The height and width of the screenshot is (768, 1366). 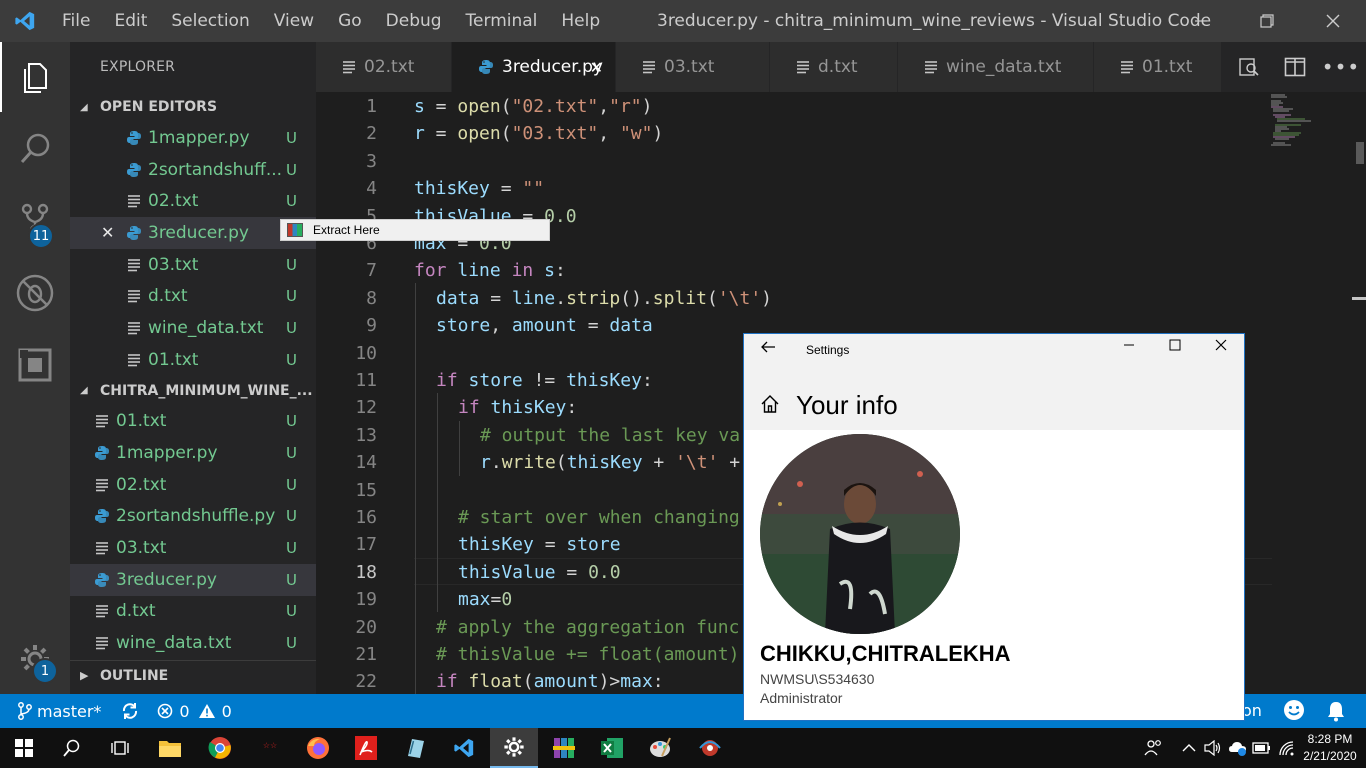 What do you see at coordinates (770, 406) in the screenshot?
I see `home-button` at bounding box center [770, 406].